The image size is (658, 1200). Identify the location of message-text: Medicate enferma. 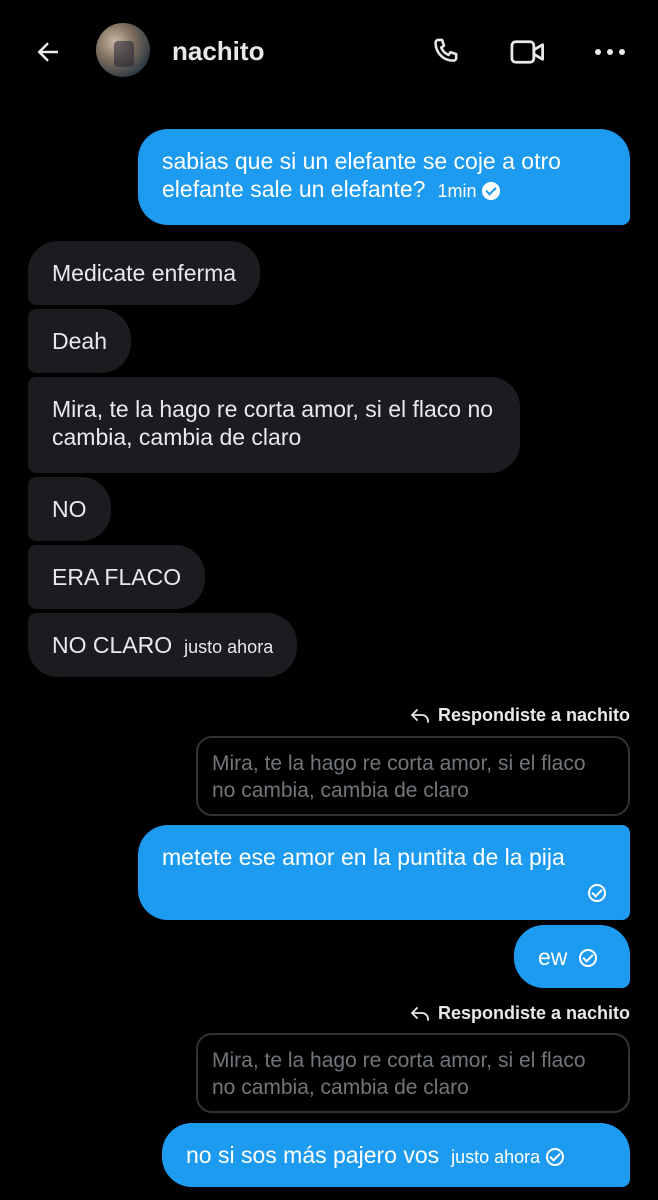
(144, 273).